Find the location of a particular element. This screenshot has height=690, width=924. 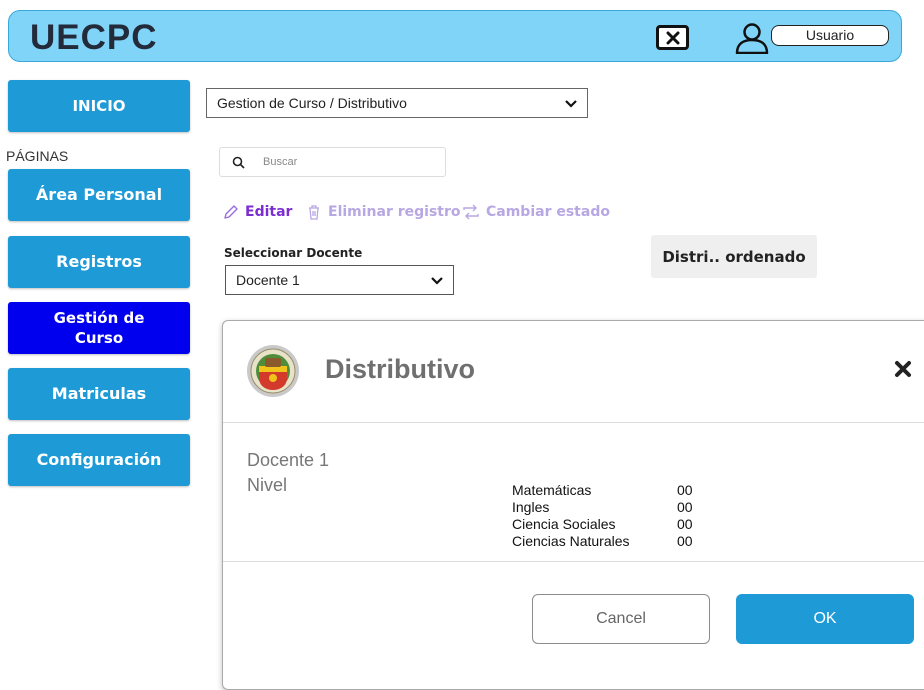

modal-nivel-label: Nivel is located at coordinates (267, 485).